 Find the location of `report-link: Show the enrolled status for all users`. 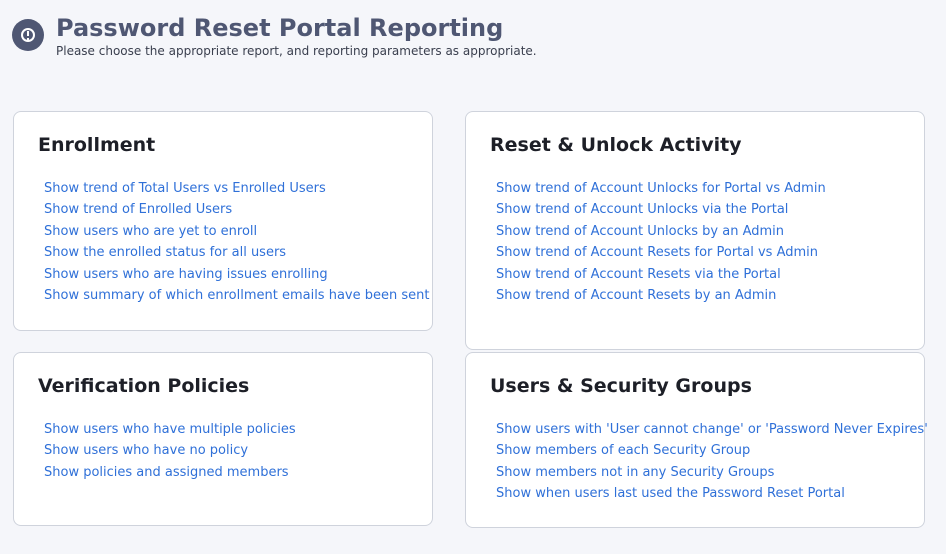

report-link: Show the enrolled status for all users is located at coordinates (236, 252).